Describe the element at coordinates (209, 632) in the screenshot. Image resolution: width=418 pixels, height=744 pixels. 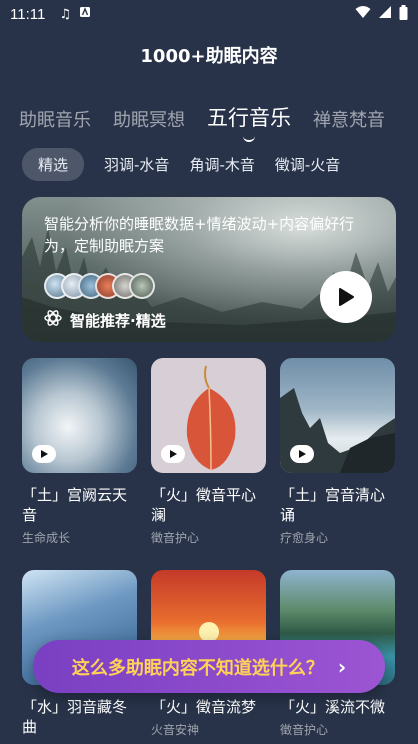
I see `sun-illustration` at that location.